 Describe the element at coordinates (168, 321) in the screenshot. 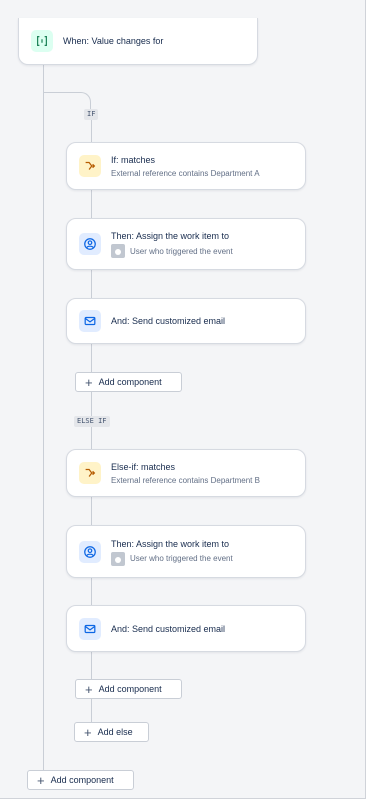

I see `if-email-title: And: Send customized email` at that location.